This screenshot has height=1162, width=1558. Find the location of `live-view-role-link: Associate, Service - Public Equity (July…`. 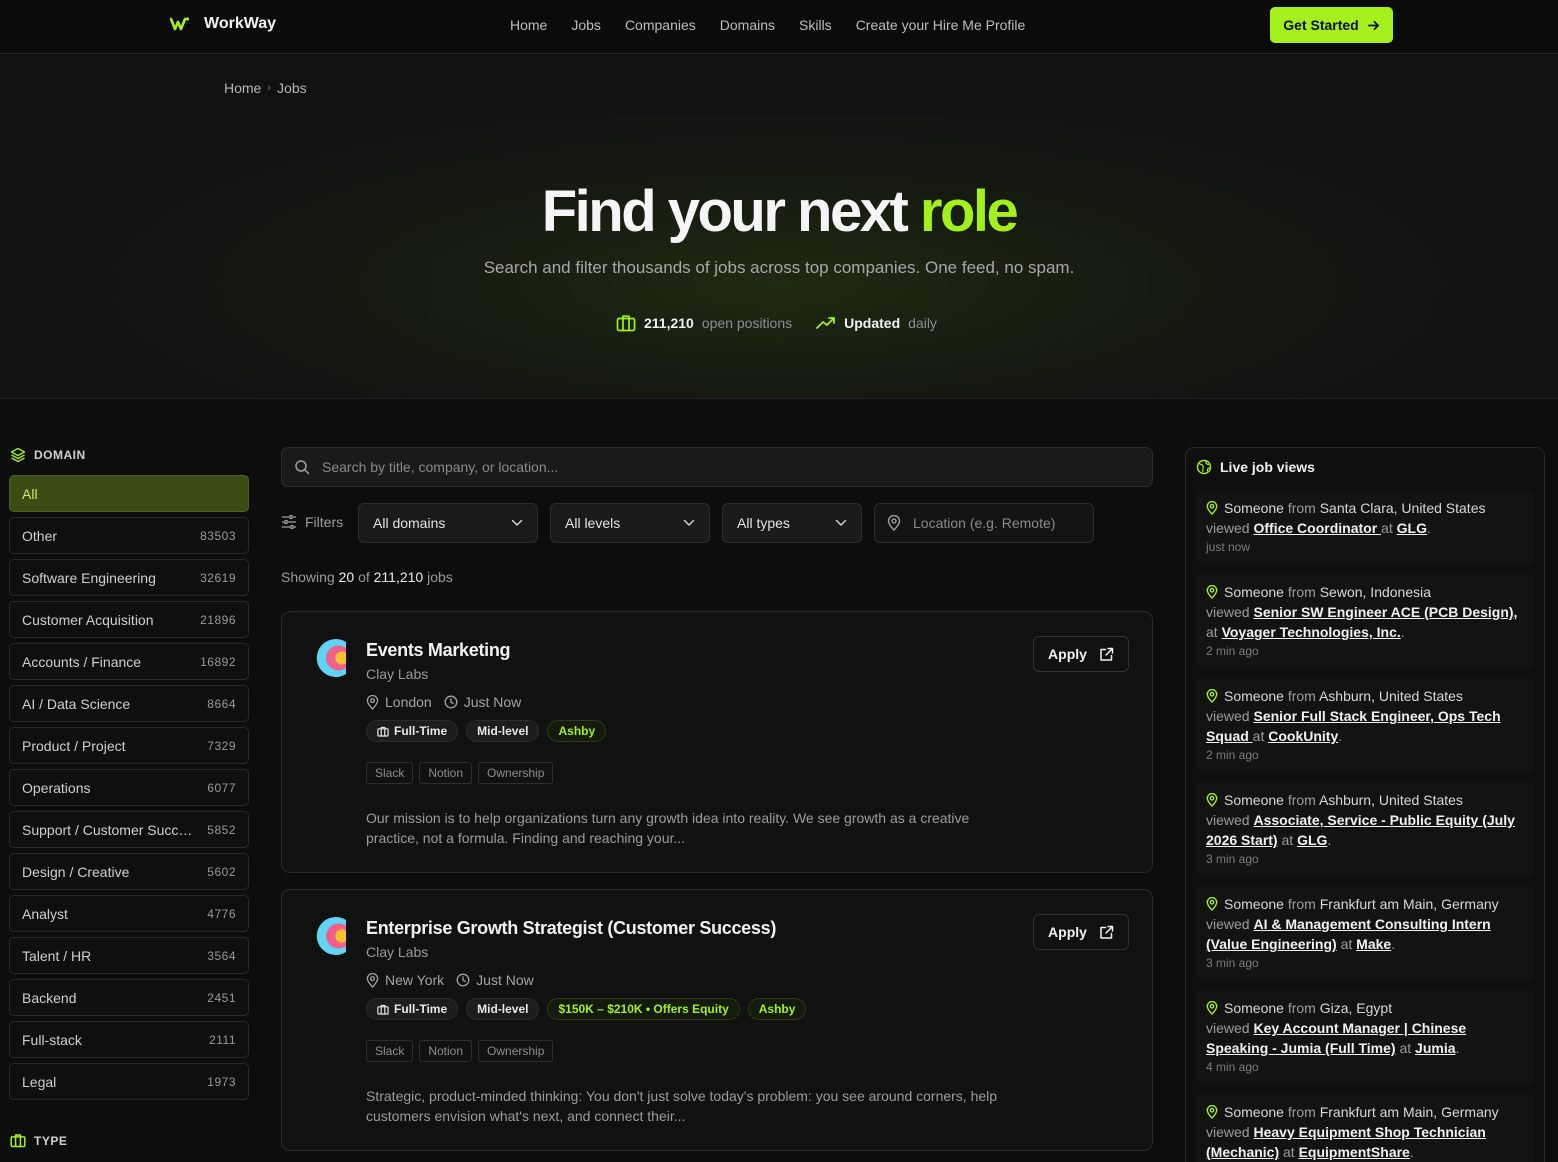

live-view-role-link: Associate, Service - Public Equity (July… is located at coordinates (1360, 830).